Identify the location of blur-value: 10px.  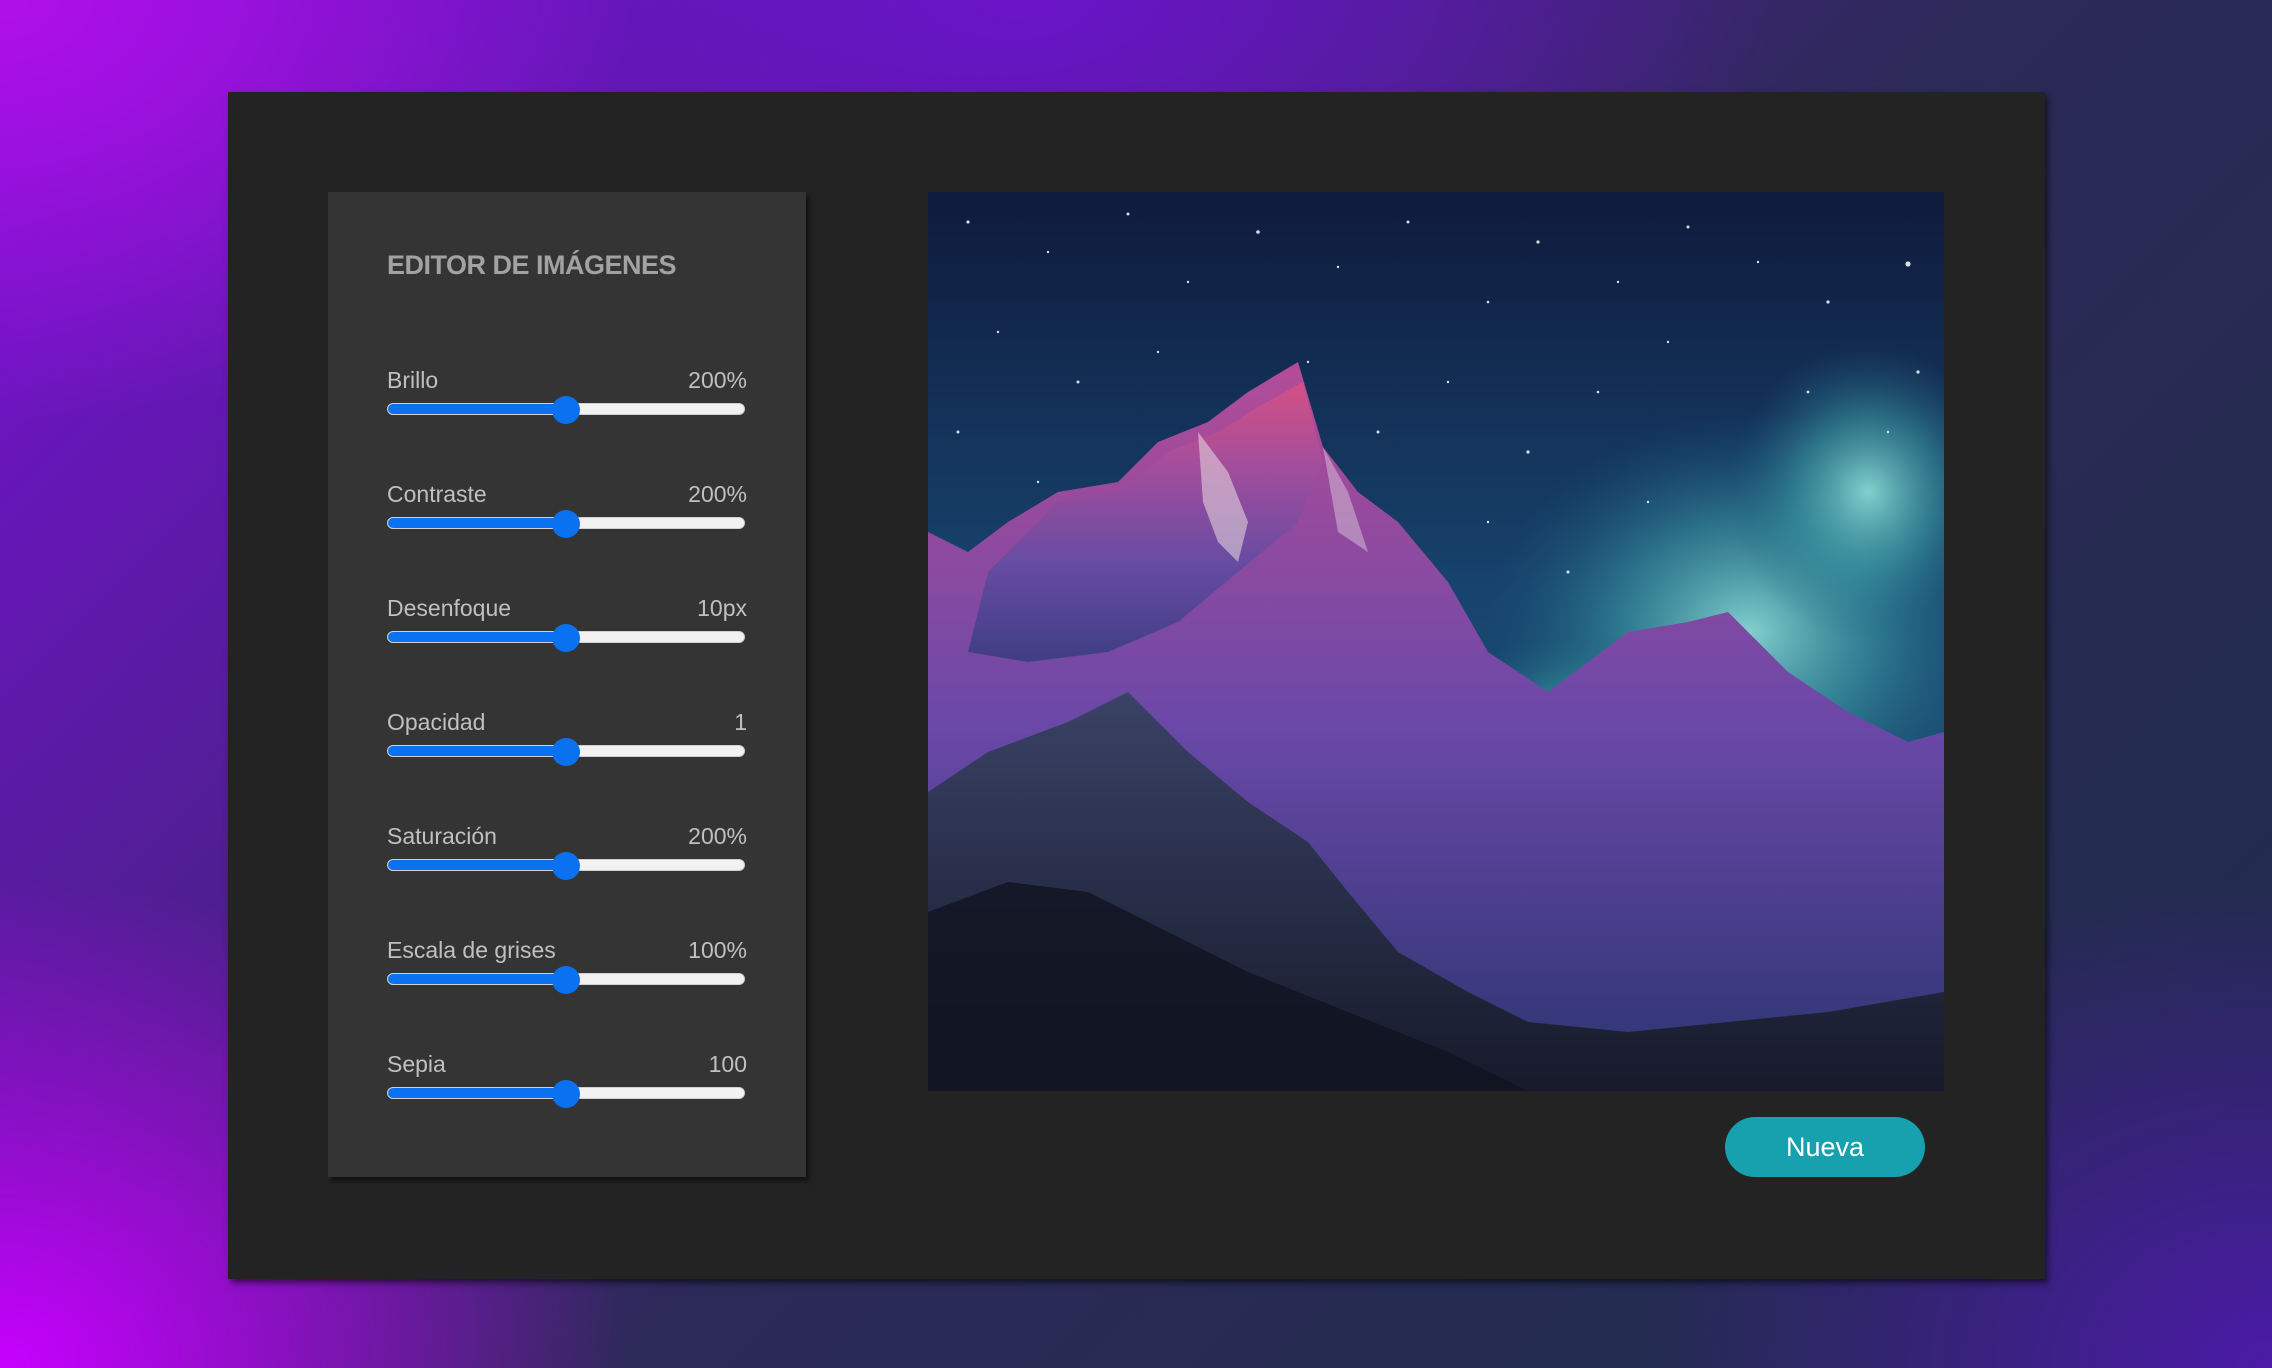
(722, 608).